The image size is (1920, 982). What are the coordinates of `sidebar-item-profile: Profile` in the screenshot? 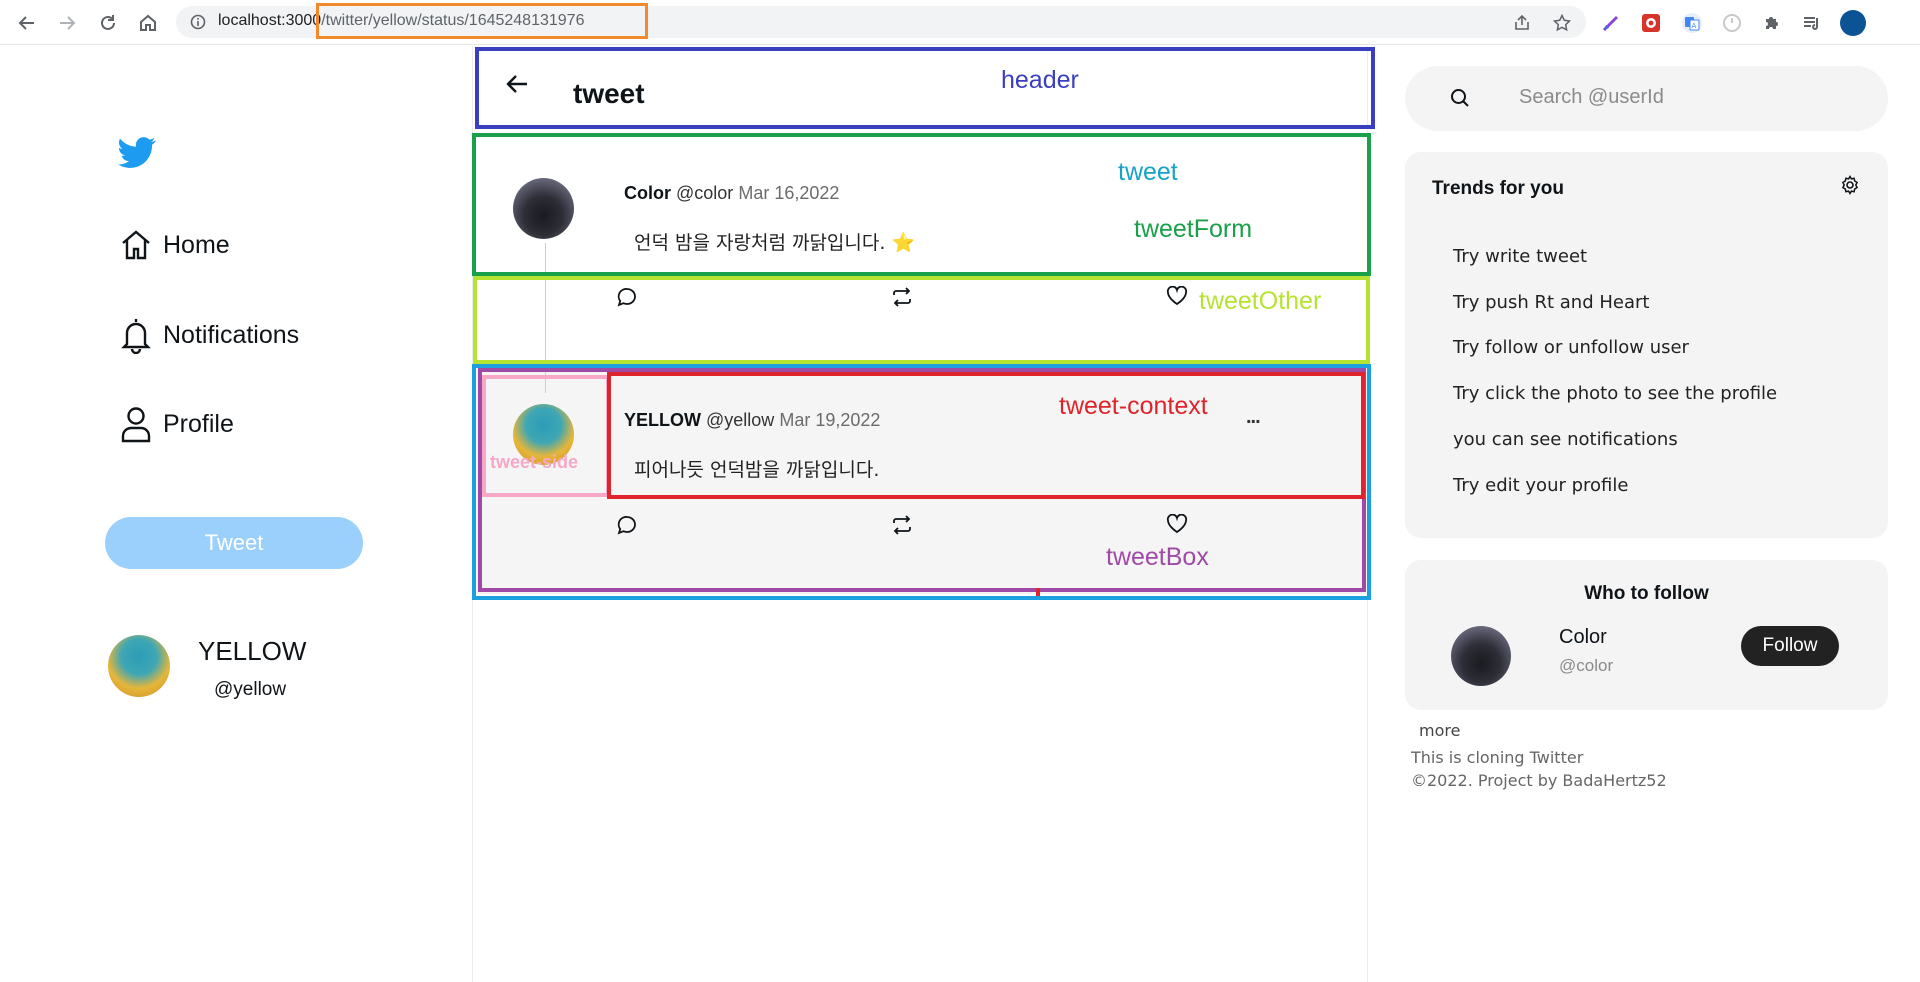 It's located at (176, 424).